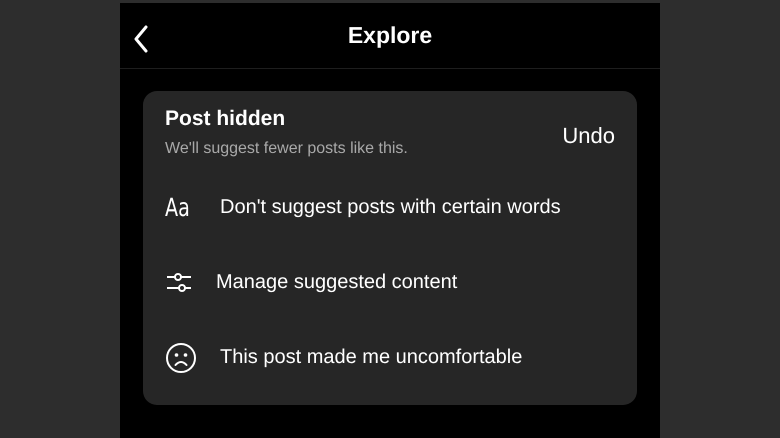  Describe the element at coordinates (371, 357) in the screenshot. I see `option-link: This post made me uncomfortable` at that location.